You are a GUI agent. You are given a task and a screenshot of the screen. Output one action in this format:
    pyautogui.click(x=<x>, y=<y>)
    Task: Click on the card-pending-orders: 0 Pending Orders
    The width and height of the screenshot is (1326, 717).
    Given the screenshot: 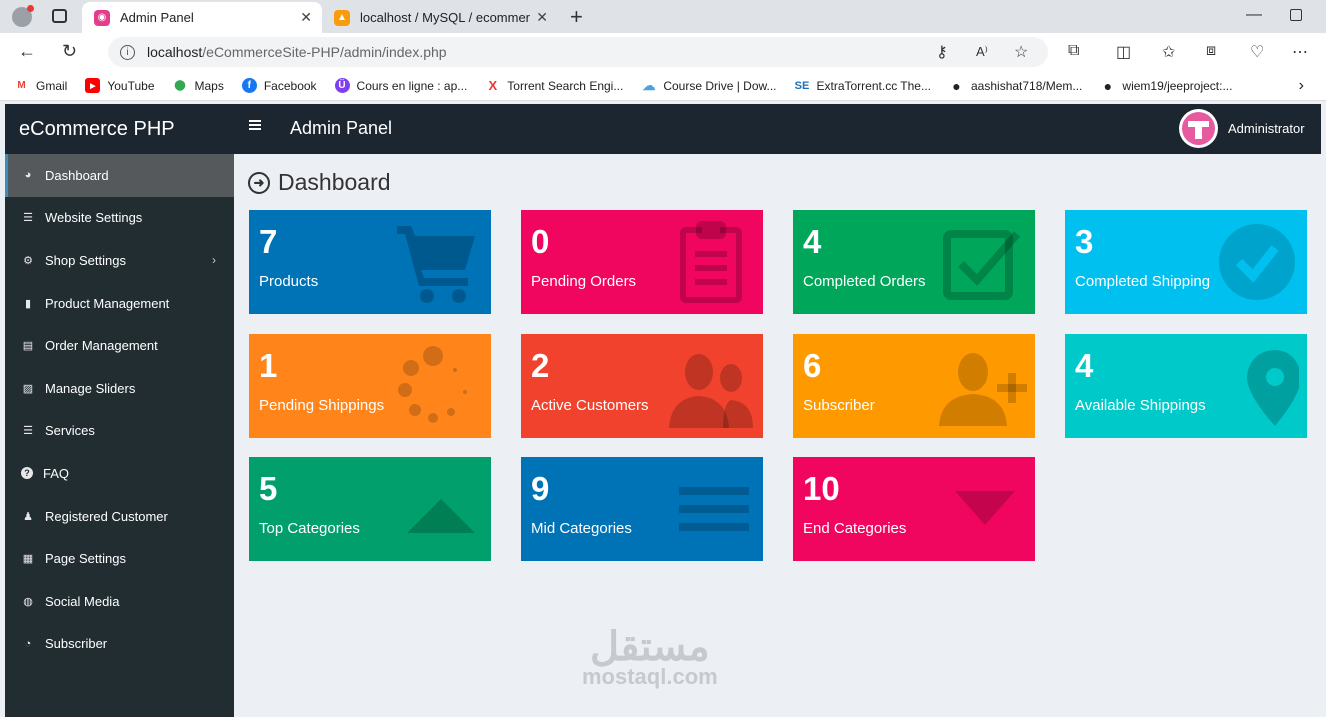 What is the action you would take?
    pyautogui.click(x=642, y=262)
    